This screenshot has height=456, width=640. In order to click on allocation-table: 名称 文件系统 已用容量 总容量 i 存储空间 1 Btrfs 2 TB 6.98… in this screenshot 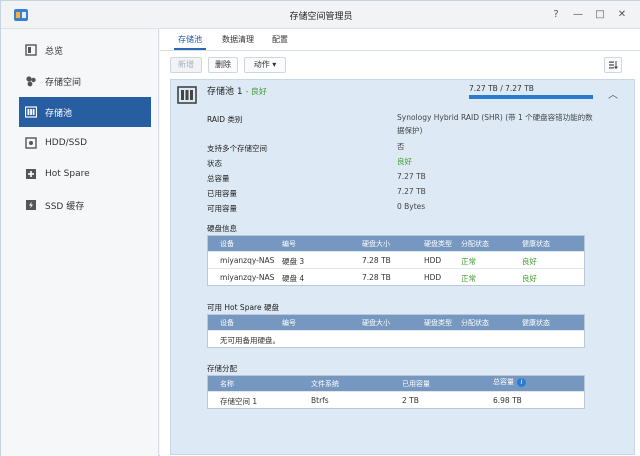, I will do `click(396, 392)`.